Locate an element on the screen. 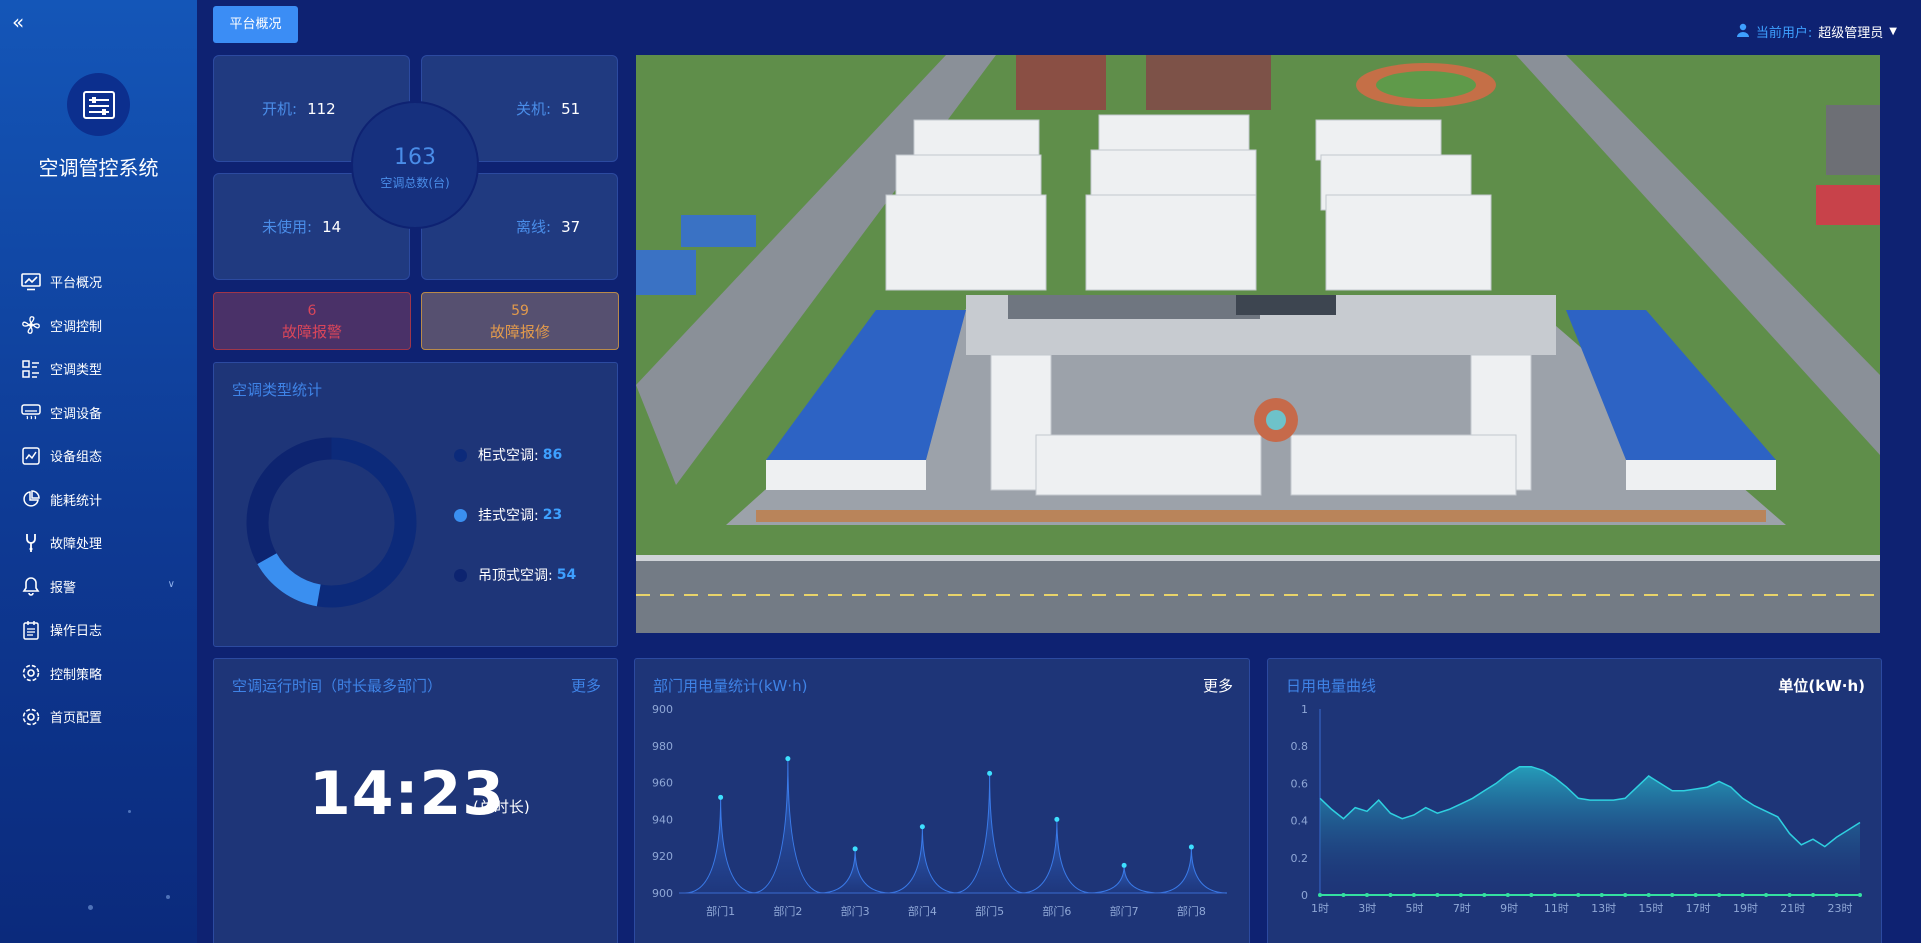  ac-type-donut-chart is located at coordinates (331, 522).